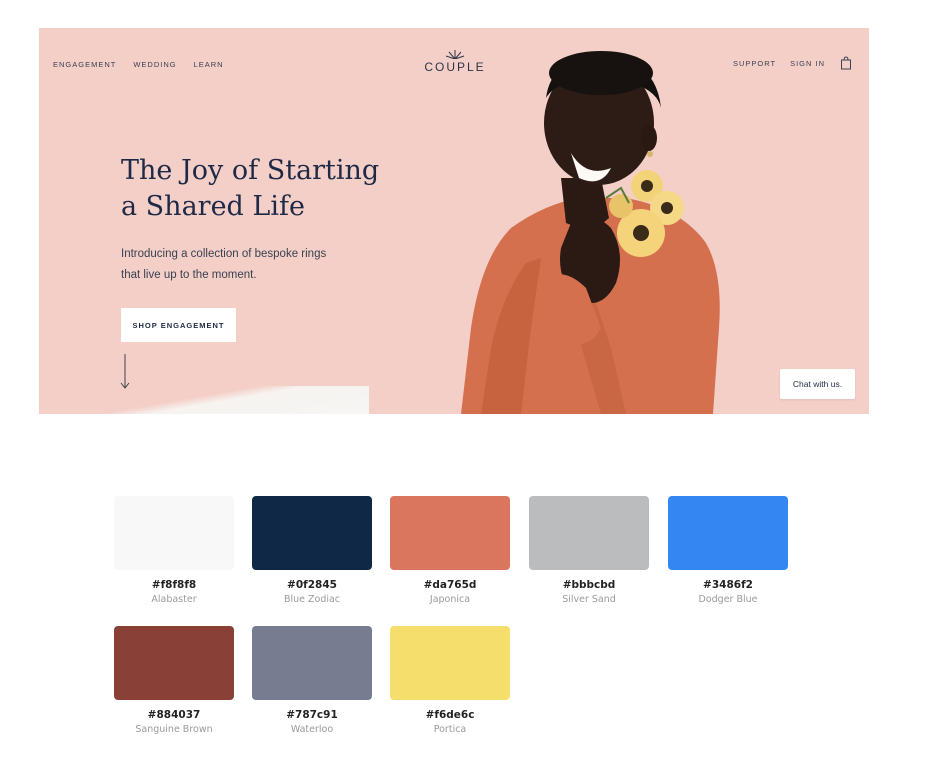 The image size is (935, 757). What do you see at coordinates (728, 585) in the screenshot?
I see `swatch-hex: #3486f2` at bounding box center [728, 585].